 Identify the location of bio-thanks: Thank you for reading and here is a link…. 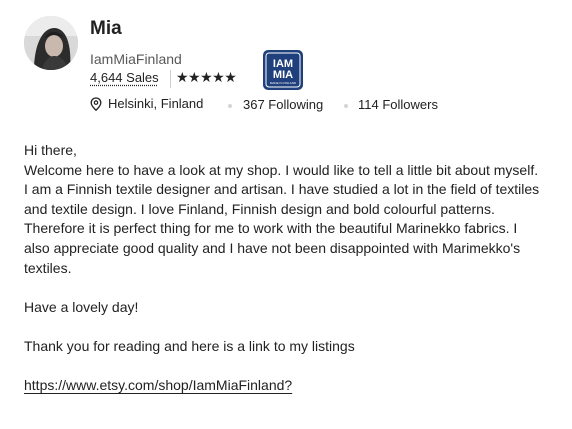
(189, 345).